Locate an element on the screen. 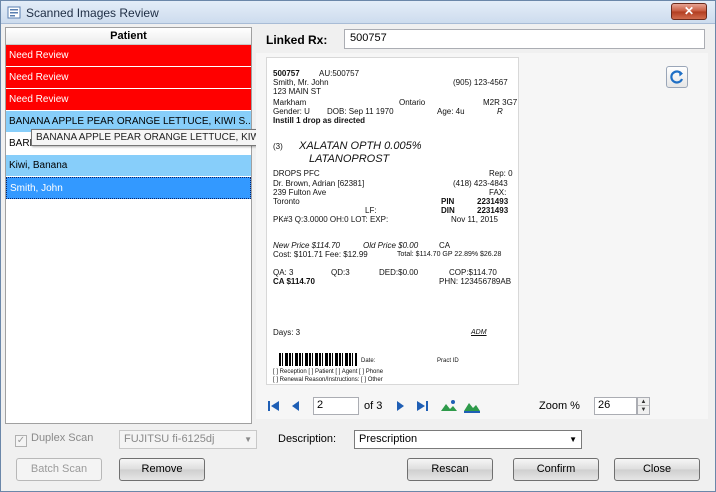  patient-row-selected: Smith, John is located at coordinates (128, 188).